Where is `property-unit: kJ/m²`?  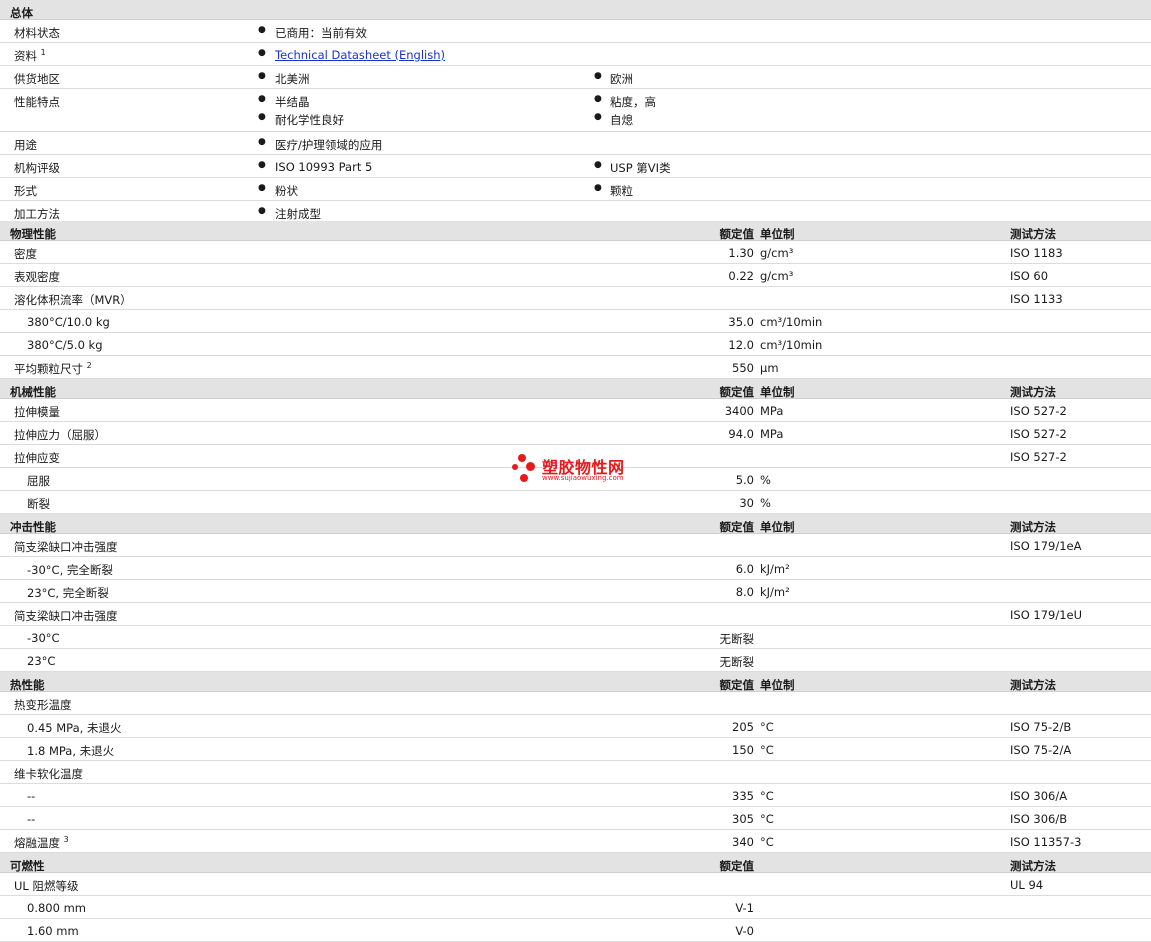
property-unit: kJ/m² is located at coordinates (775, 592).